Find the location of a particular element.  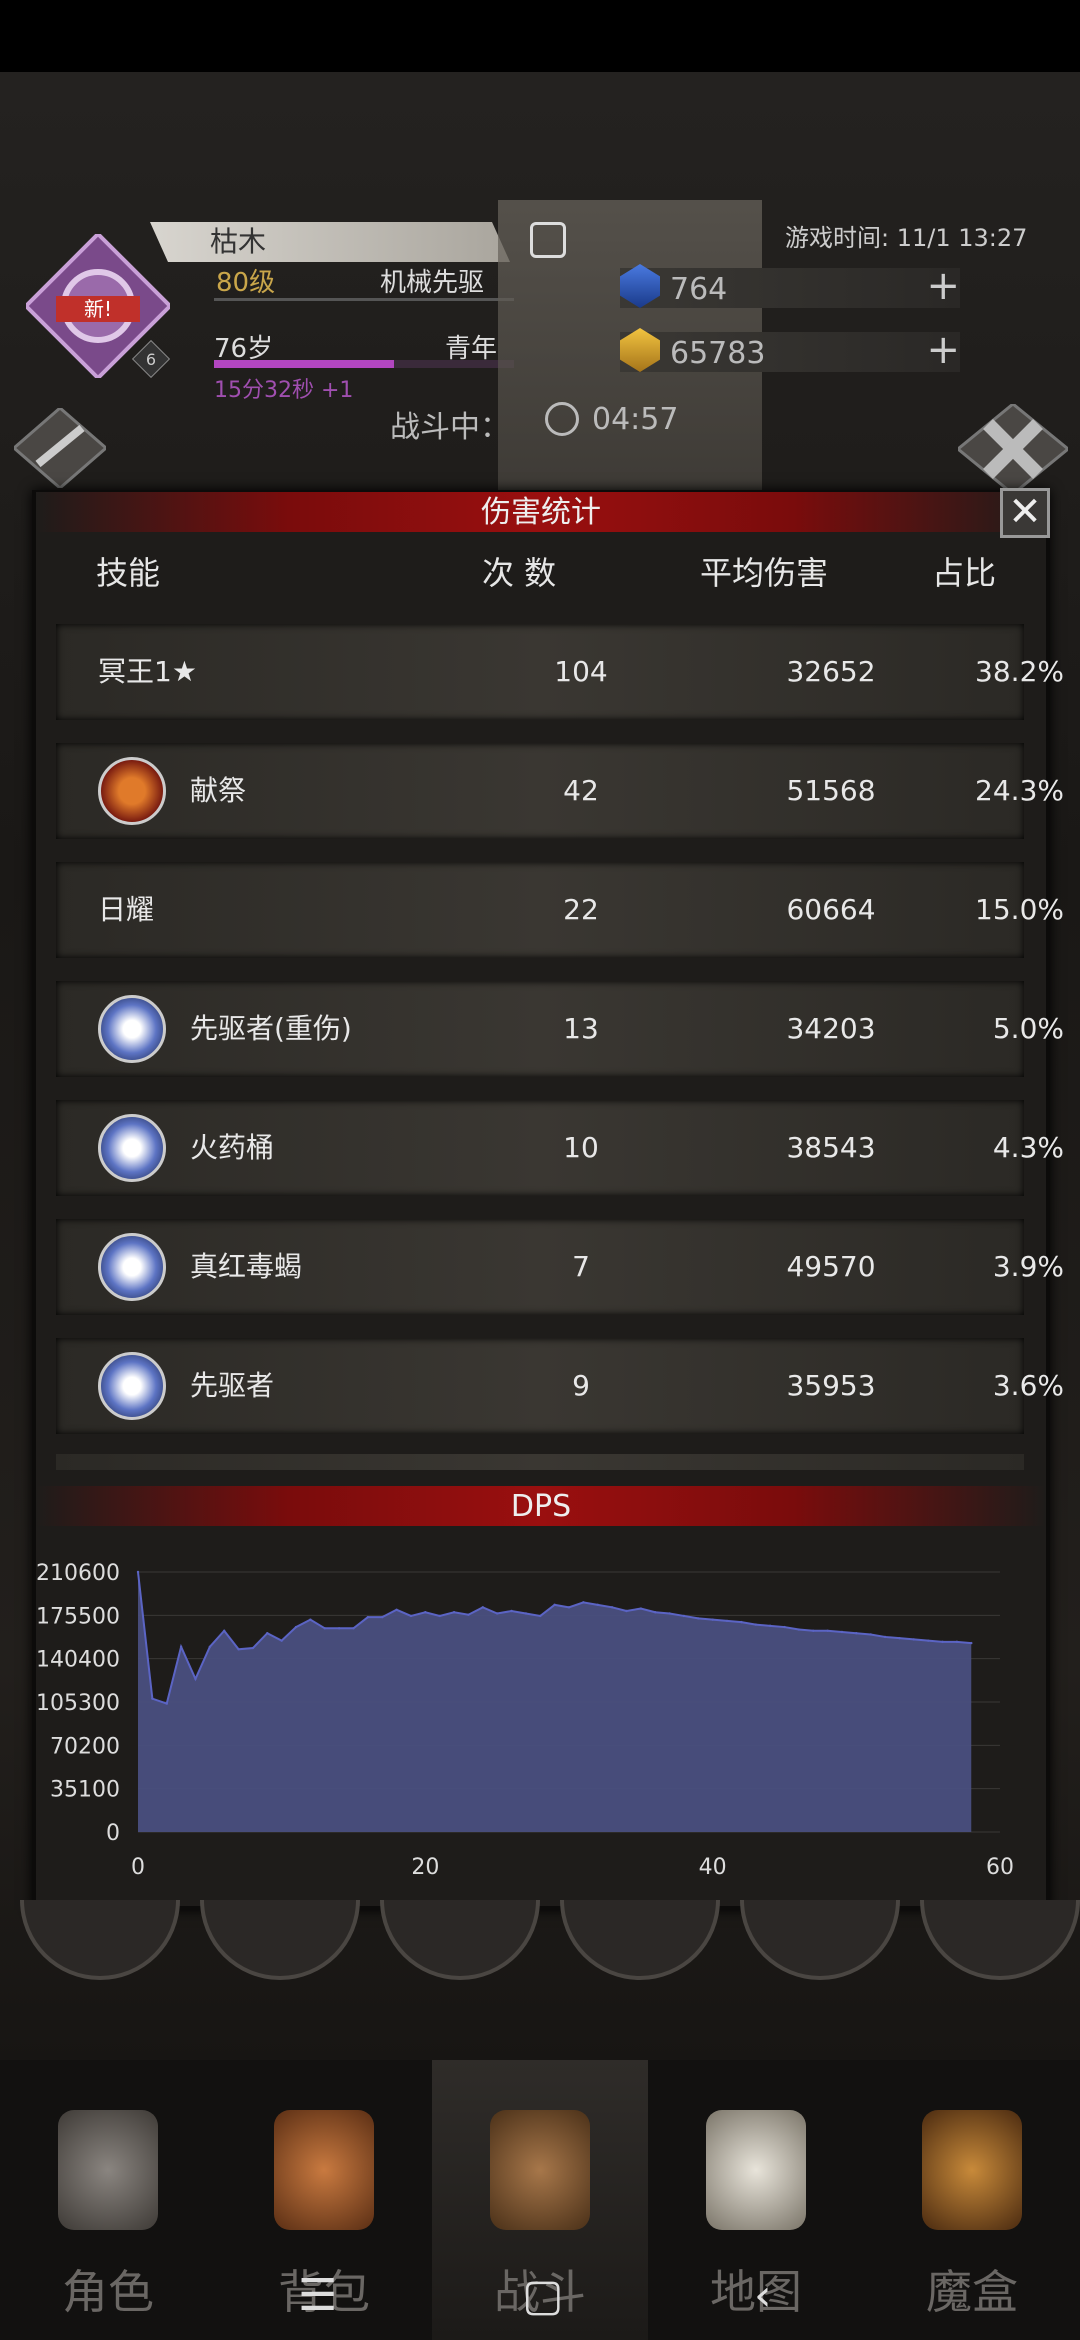

y-tick-label: 0 is located at coordinates (113, 1833).